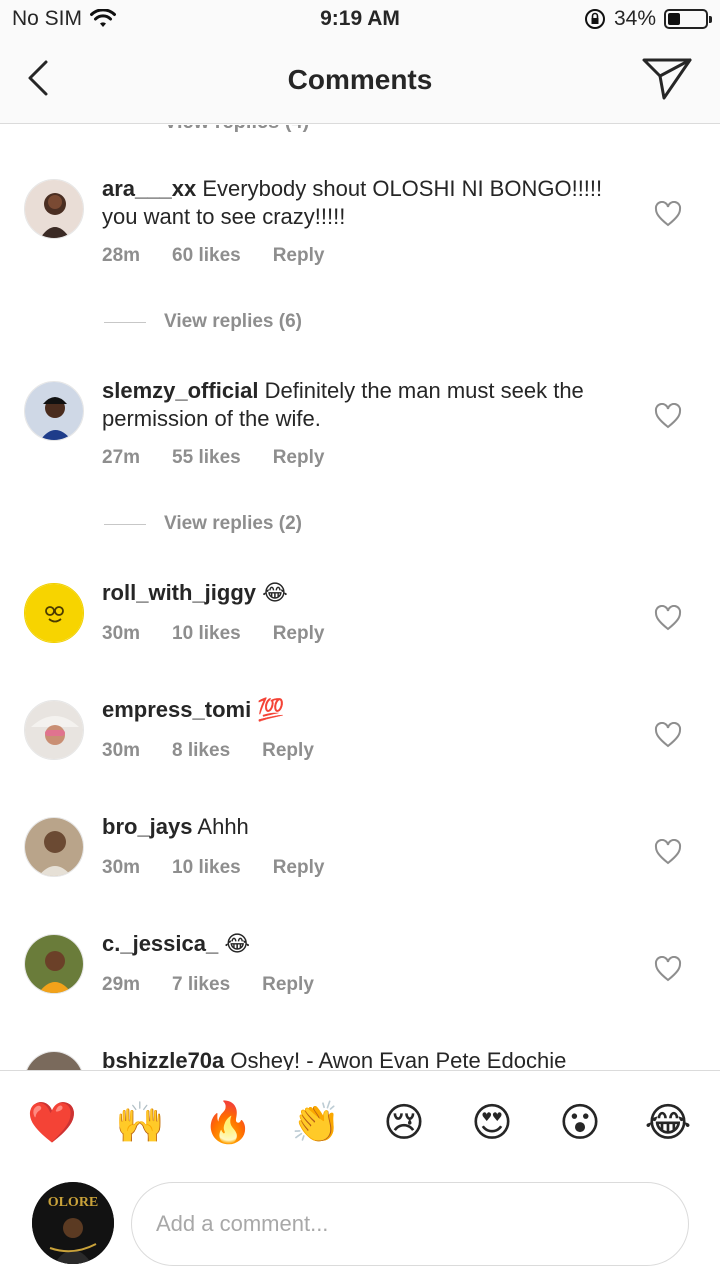  Describe the element at coordinates (121, 984) in the screenshot. I see `comment-time: 29m` at that location.